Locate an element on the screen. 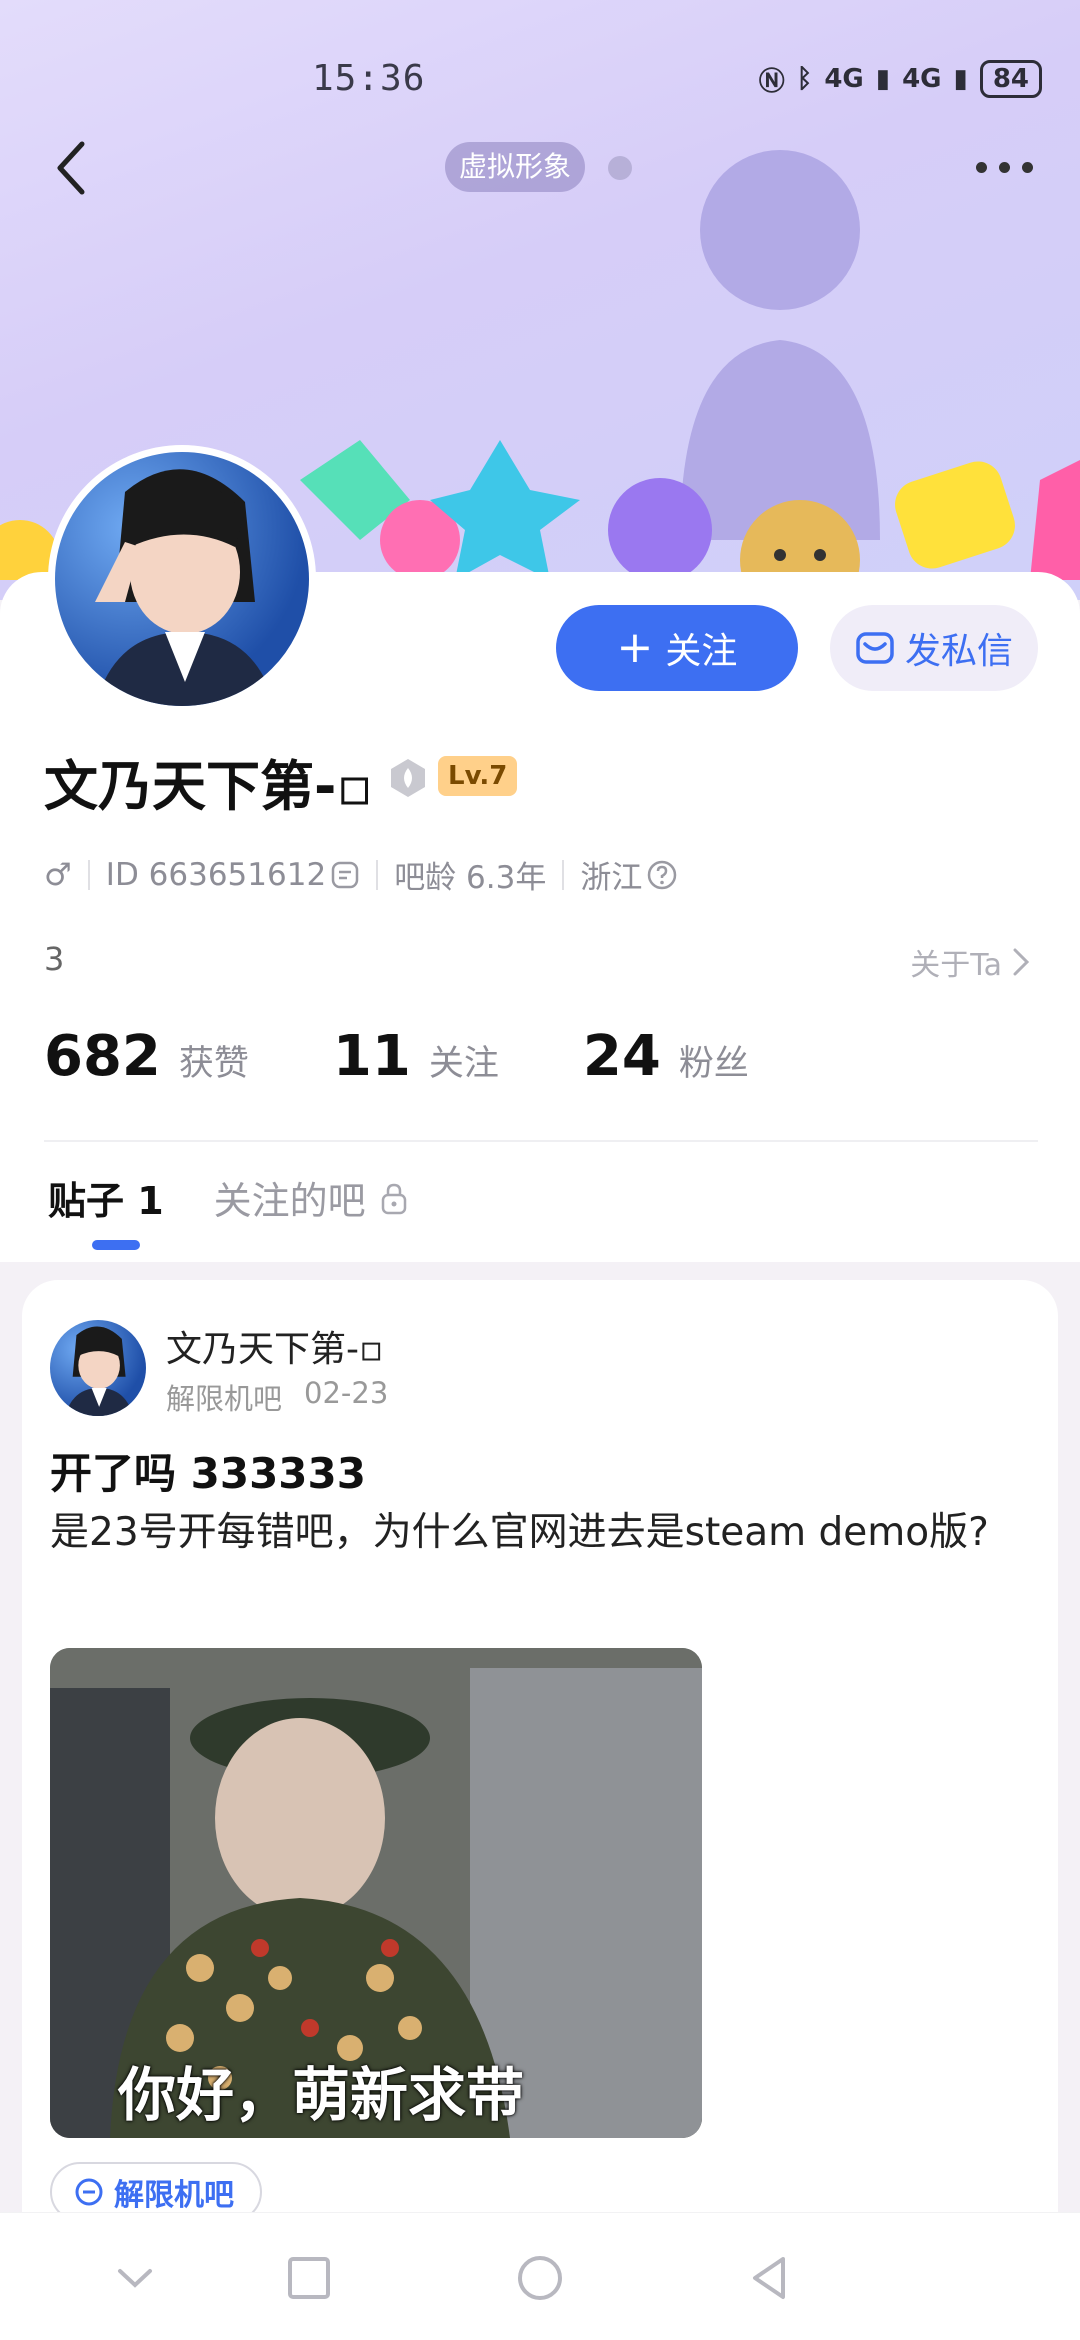 The height and width of the screenshot is (2340, 1080). back-arrow-icon is located at coordinates (75, 168).